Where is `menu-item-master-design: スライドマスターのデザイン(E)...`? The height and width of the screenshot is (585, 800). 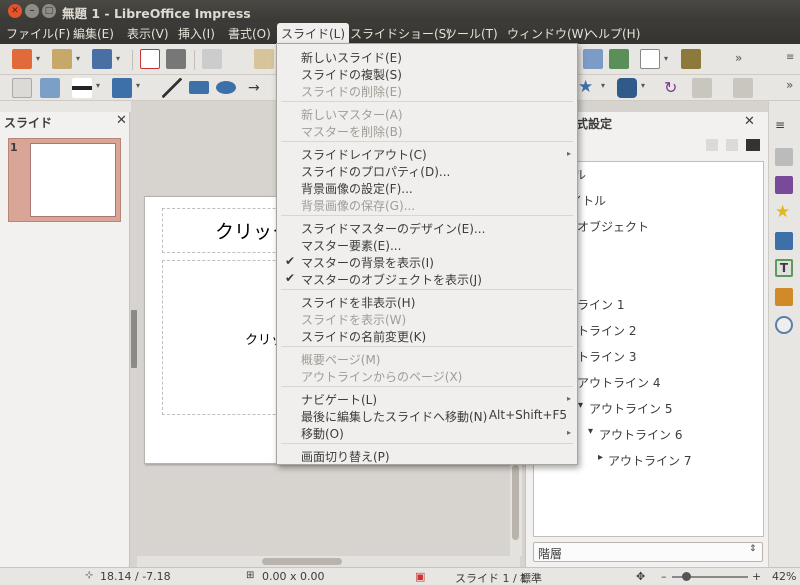
menu-item-master-design: スライドマスターのデザイン(E)... is located at coordinates (393, 228).